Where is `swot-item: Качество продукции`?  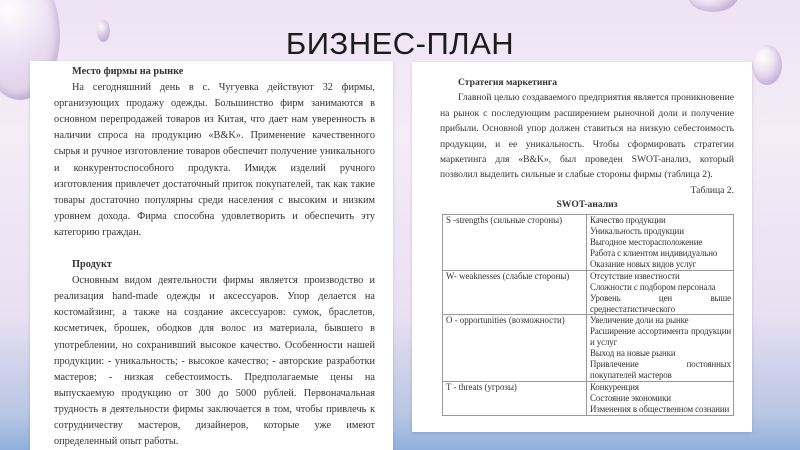
swot-item: Качество продукции is located at coordinates (628, 220).